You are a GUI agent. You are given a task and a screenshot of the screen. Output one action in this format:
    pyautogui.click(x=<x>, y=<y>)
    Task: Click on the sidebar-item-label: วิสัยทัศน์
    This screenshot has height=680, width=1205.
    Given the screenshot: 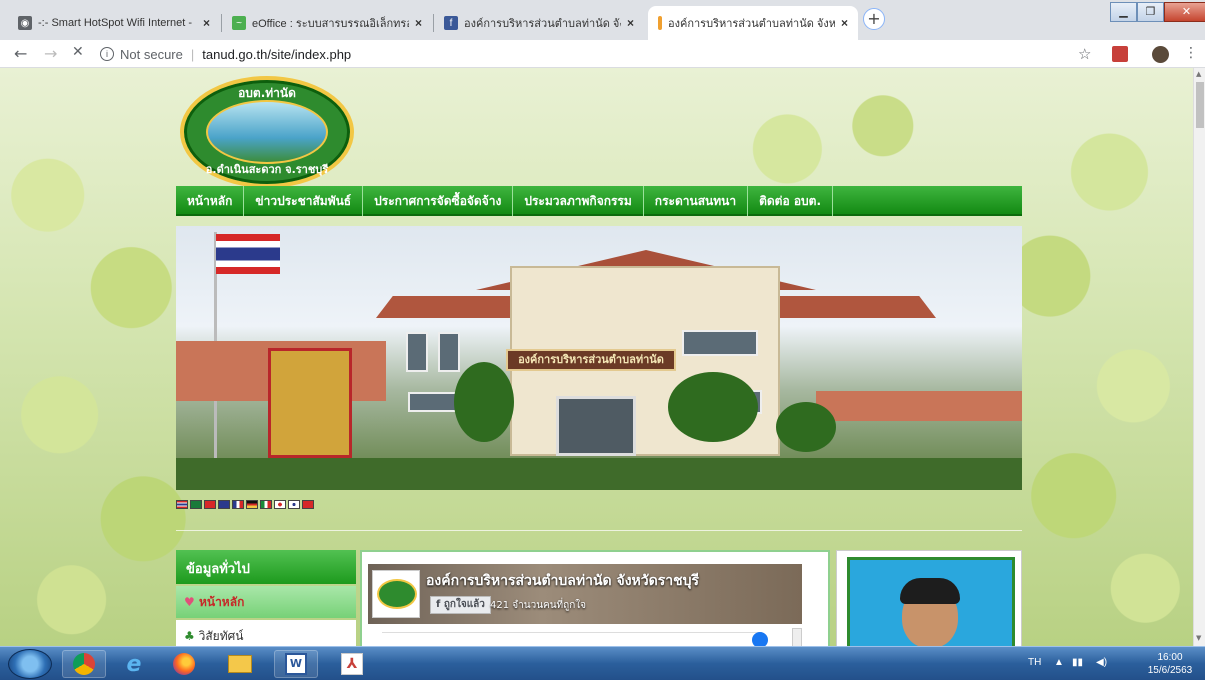 What is the action you would take?
    pyautogui.click(x=221, y=636)
    